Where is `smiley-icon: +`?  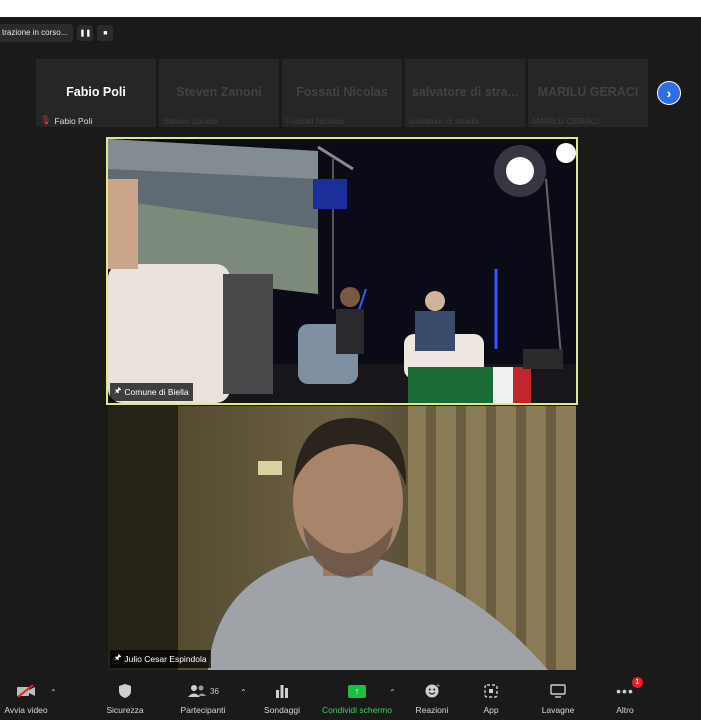
smiley-icon: + is located at coordinates (432, 691).